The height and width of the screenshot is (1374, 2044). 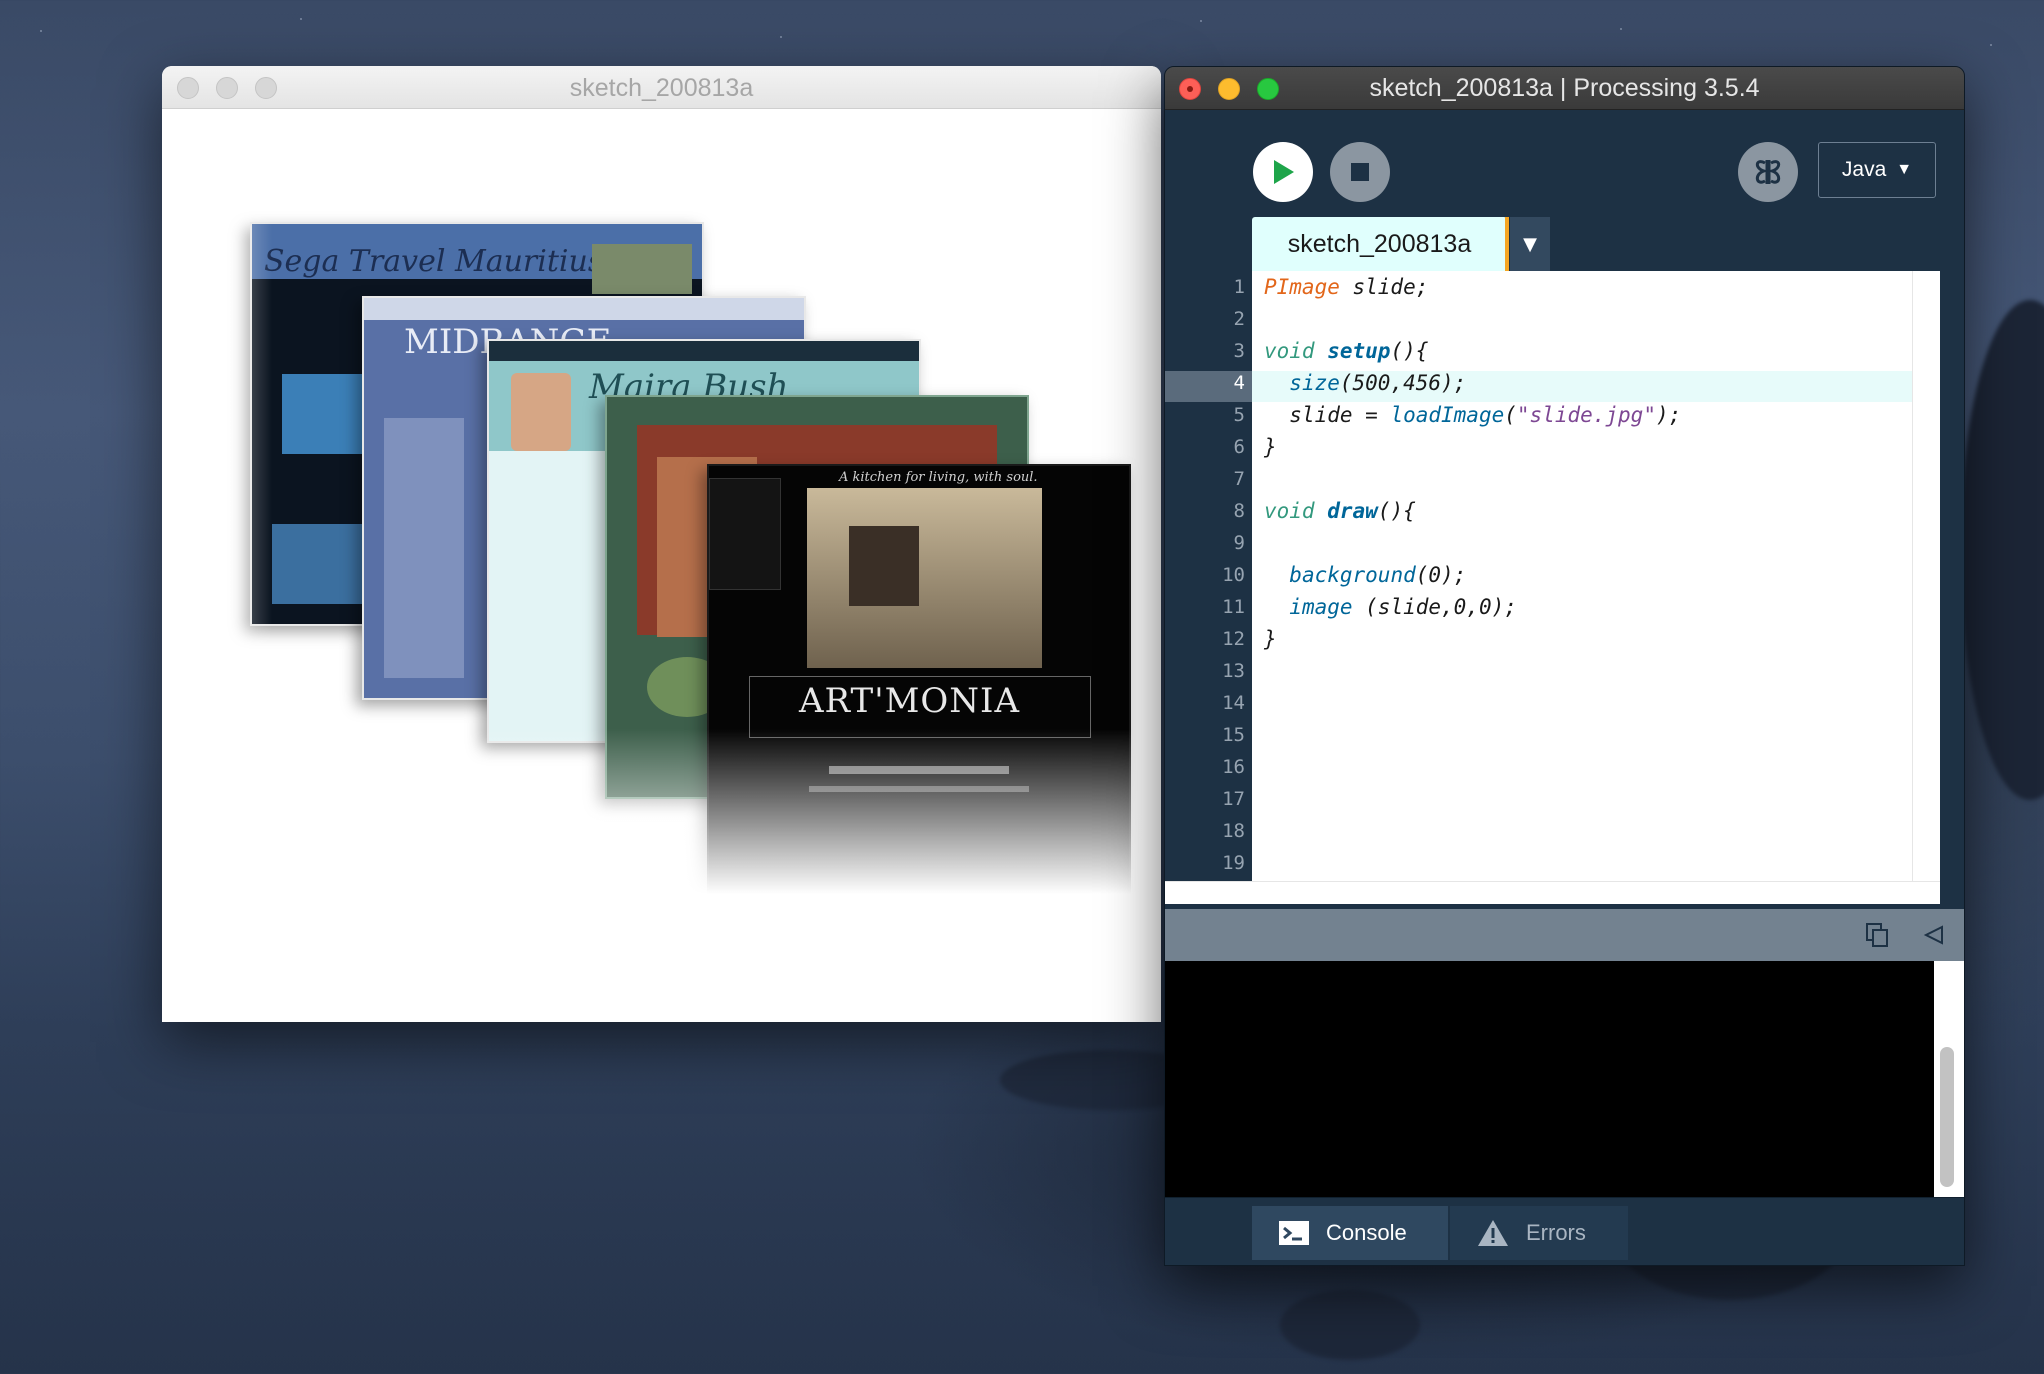 I want to click on line-number-current: 4, so click(x=1239, y=383).